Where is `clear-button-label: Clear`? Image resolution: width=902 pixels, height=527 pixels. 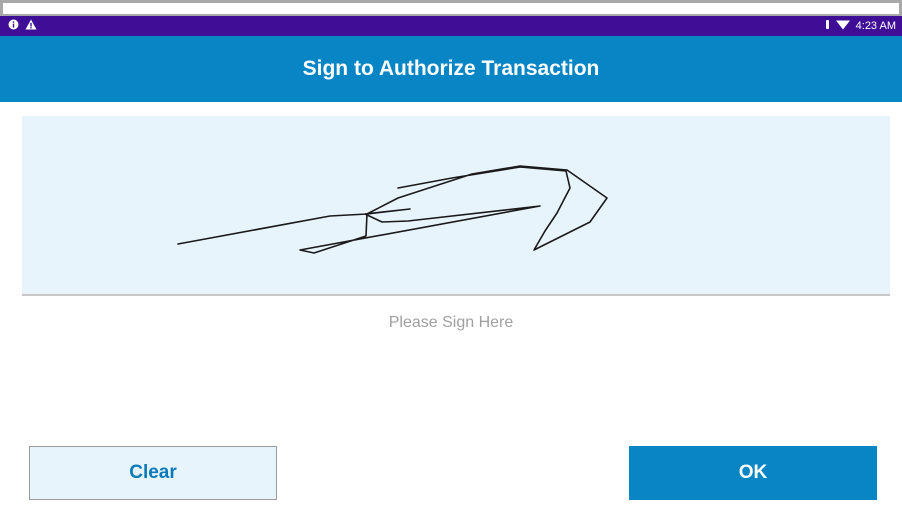
clear-button-label: Clear is located at coordinates (153, 472).